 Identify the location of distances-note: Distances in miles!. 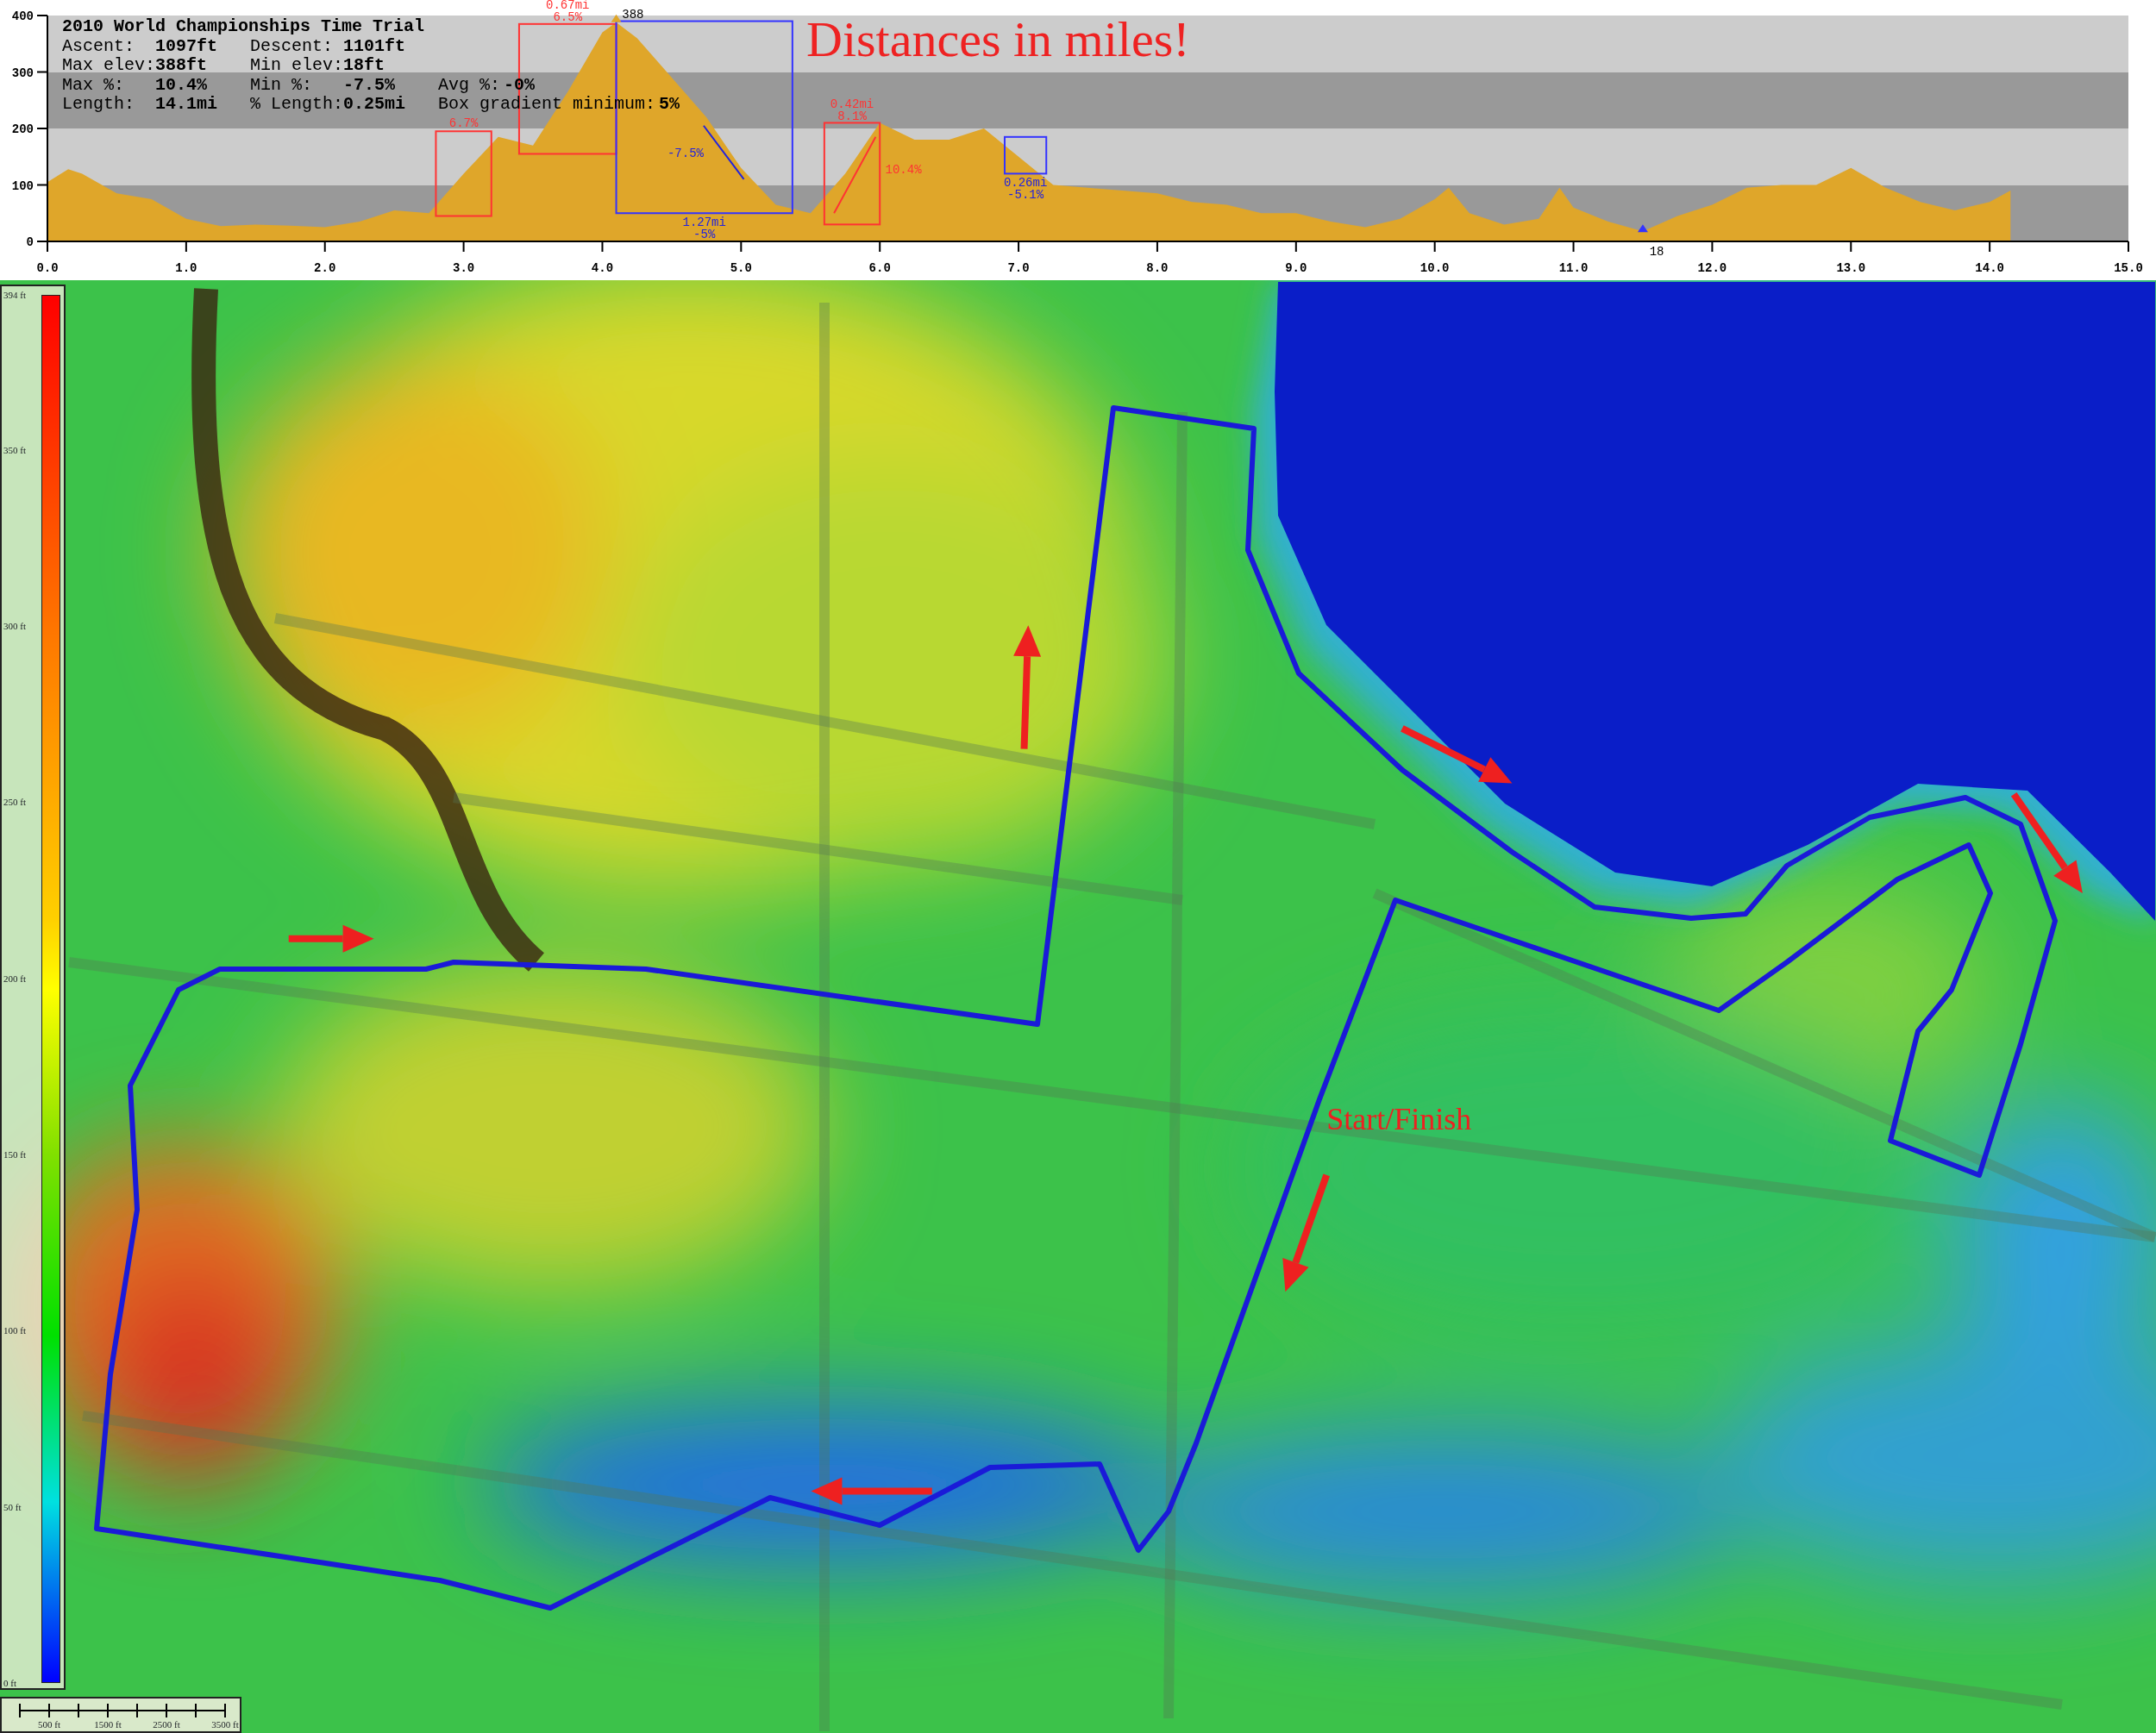
(998, 40).